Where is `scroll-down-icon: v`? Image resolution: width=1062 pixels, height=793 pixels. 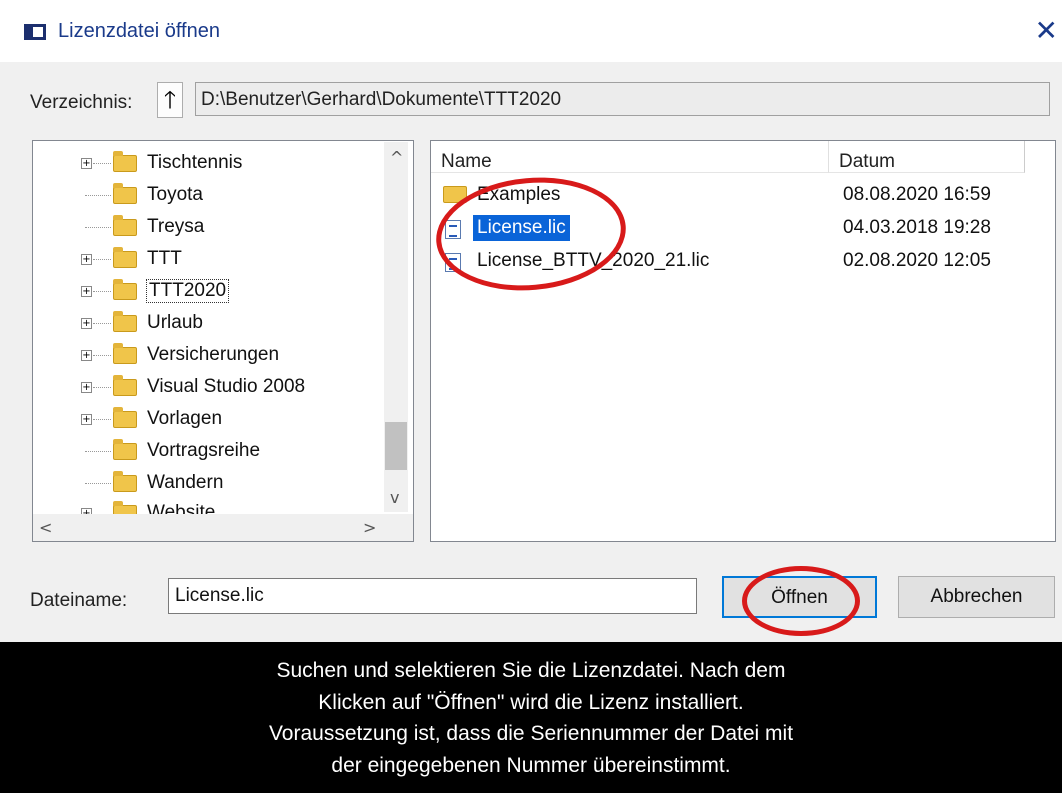 scroll-down-icon: v is located at coordinates (394, 497).